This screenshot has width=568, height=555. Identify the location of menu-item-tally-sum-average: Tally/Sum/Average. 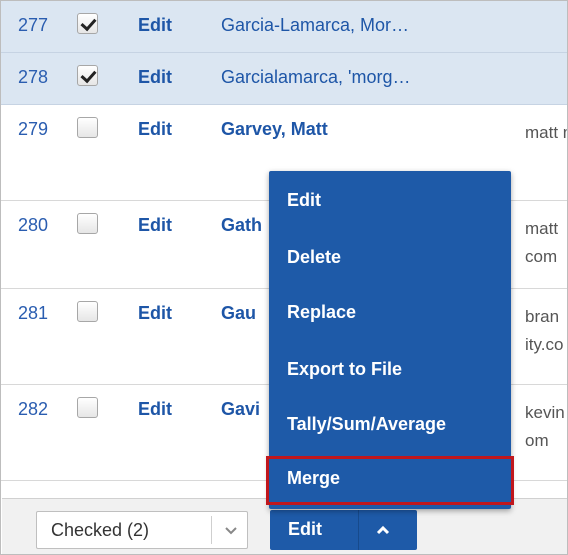
(366, 424).